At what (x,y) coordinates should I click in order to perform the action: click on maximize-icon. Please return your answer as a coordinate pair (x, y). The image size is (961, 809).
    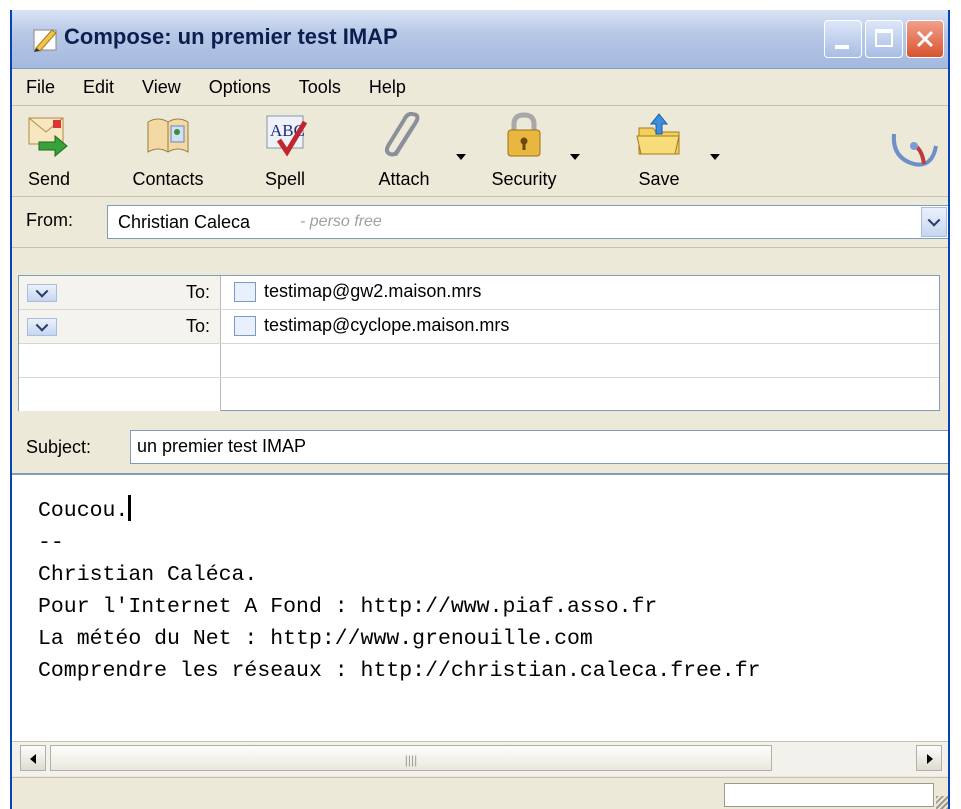
    Looking at the image, I should click on (884, 38).